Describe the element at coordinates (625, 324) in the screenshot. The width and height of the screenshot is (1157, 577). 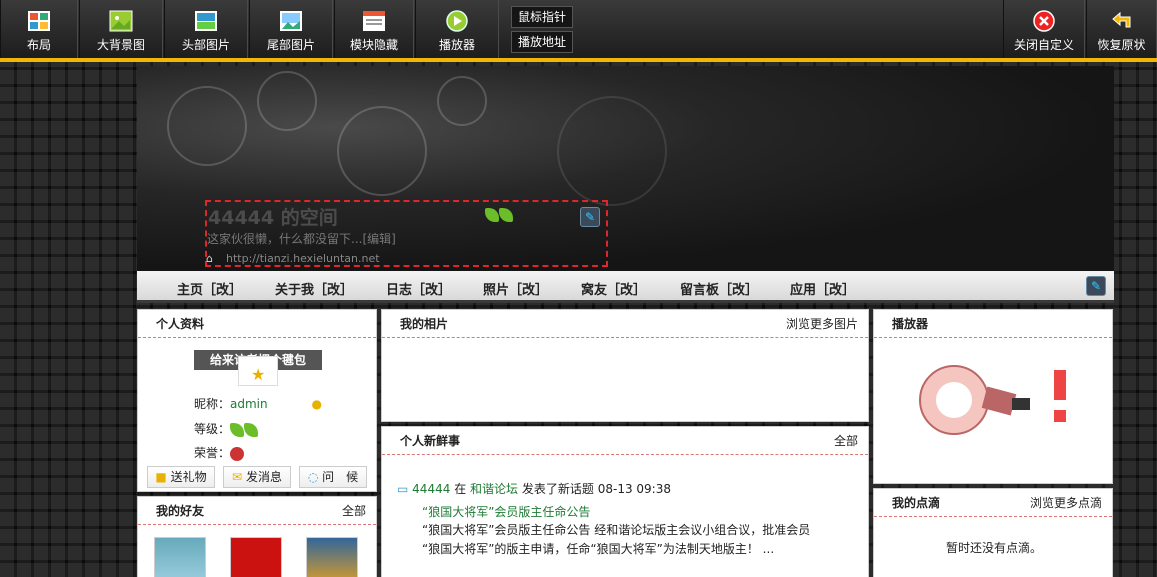
I see `photos-title: 我的相片 浏览更多图片` at that location.